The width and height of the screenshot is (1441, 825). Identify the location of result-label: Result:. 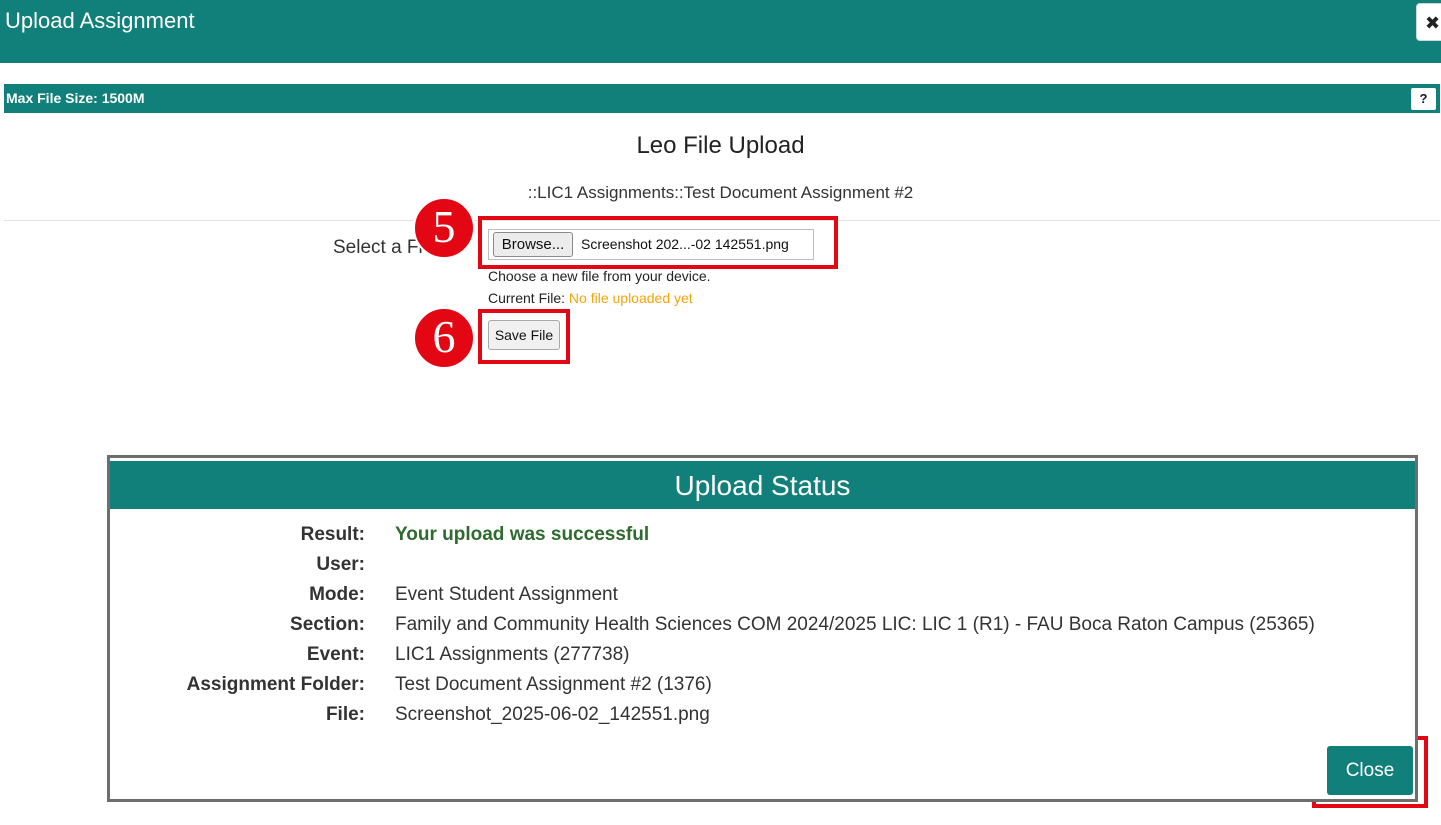
(332, 534).